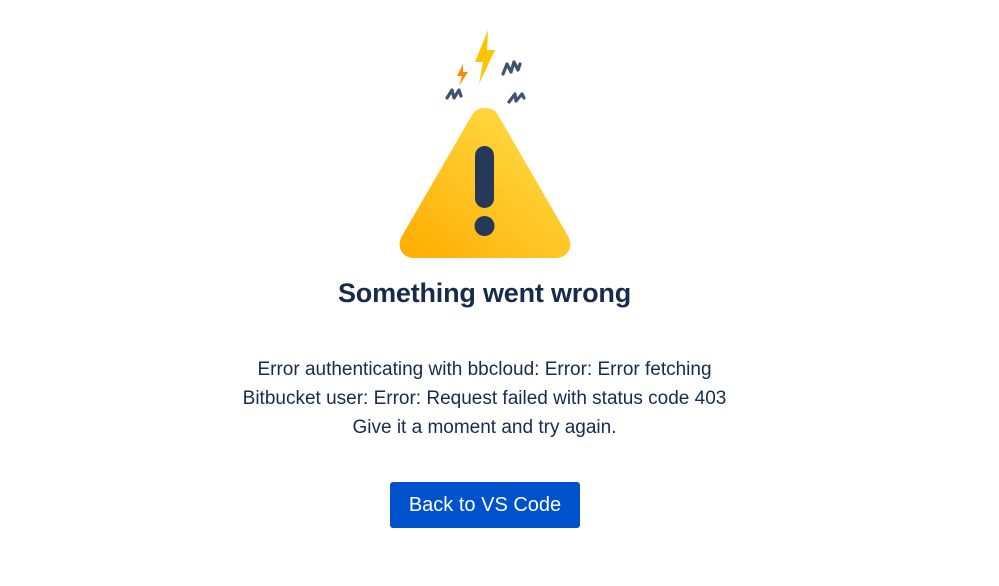 This screenshot has height=586, width=999. What do you see at coordinates (484, 369) in the screenshot?
I see `error-message-line: Error authenticating with bbcloud` at bounding box center [484, 369].